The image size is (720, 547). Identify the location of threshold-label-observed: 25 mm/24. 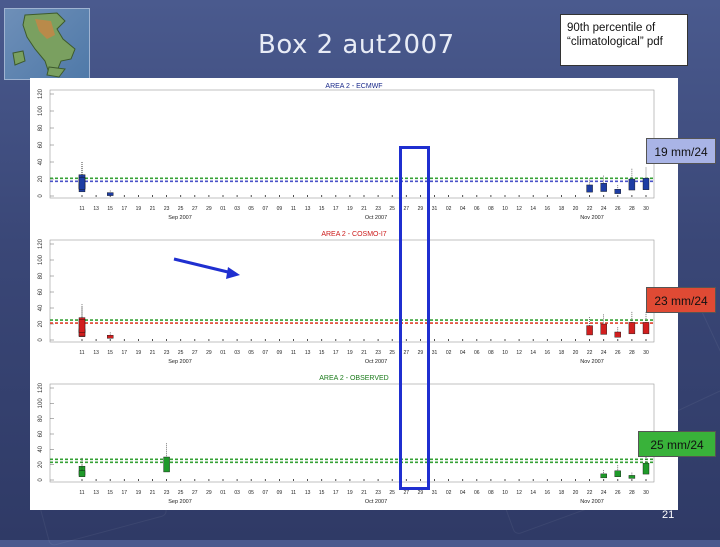
(677, 444).